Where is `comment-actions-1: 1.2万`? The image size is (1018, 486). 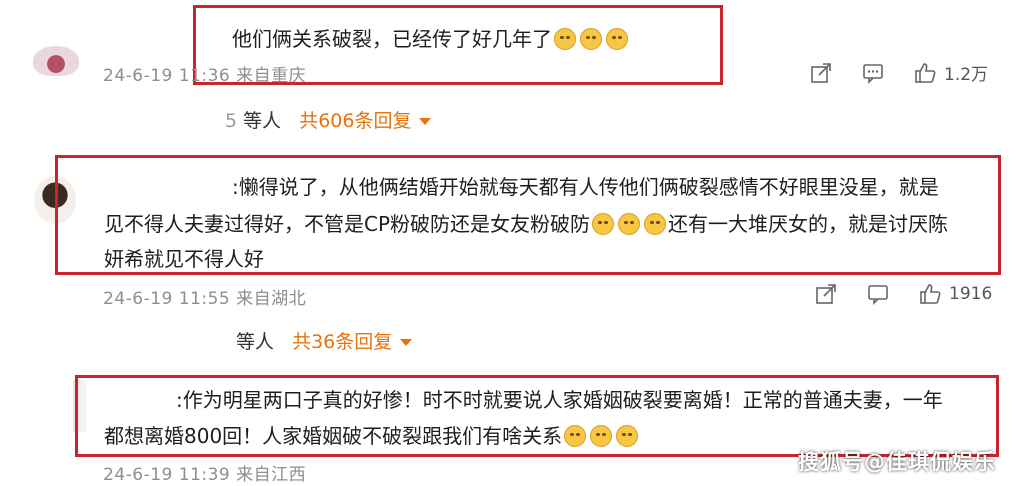
comment-actions-1: 1.2万 is located at coordinates (899, 72).